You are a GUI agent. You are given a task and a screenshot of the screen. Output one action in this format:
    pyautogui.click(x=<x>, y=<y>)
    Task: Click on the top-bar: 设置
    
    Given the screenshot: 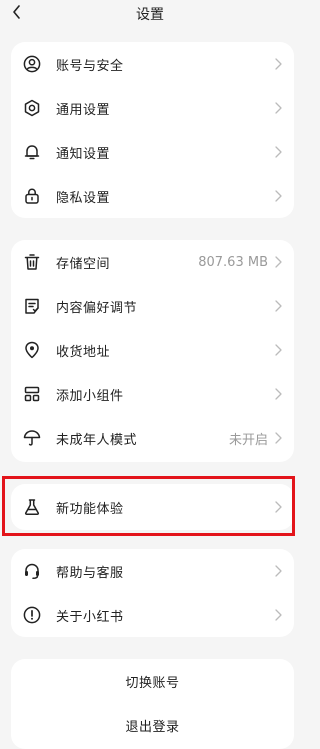 What is the action you would take?
    pyautogui.click(x=150, y=13)
    